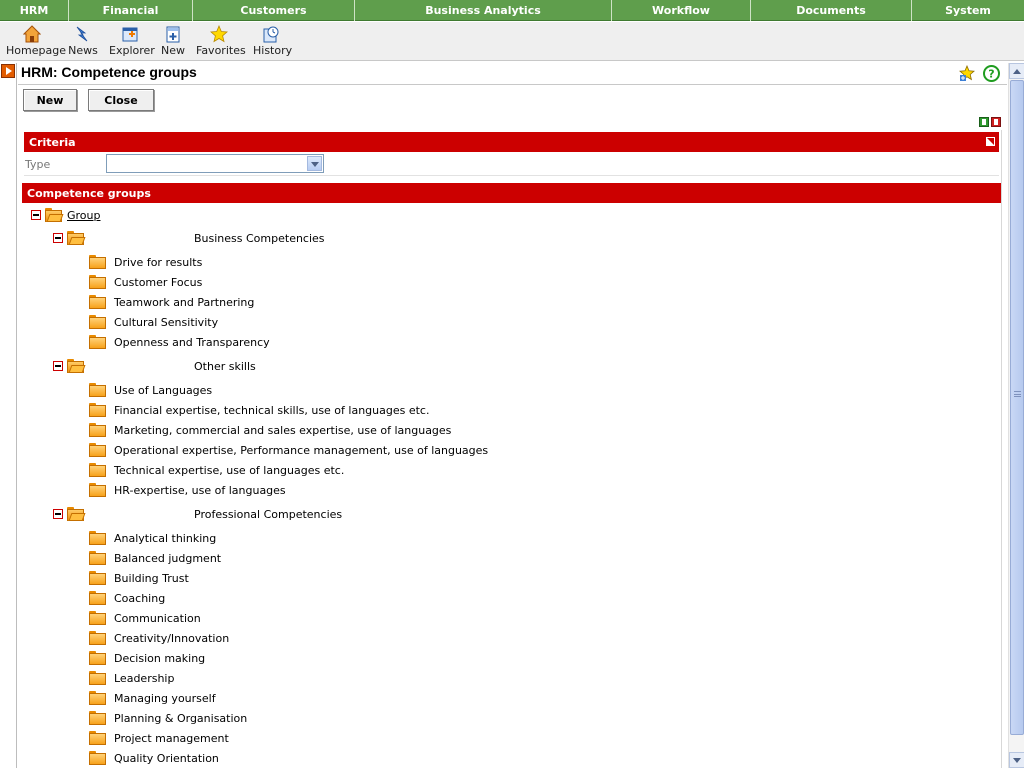 The width and height of the screenshot is (1024, 768). I want to click on competence-item: Building Trust, so click(139, 578).